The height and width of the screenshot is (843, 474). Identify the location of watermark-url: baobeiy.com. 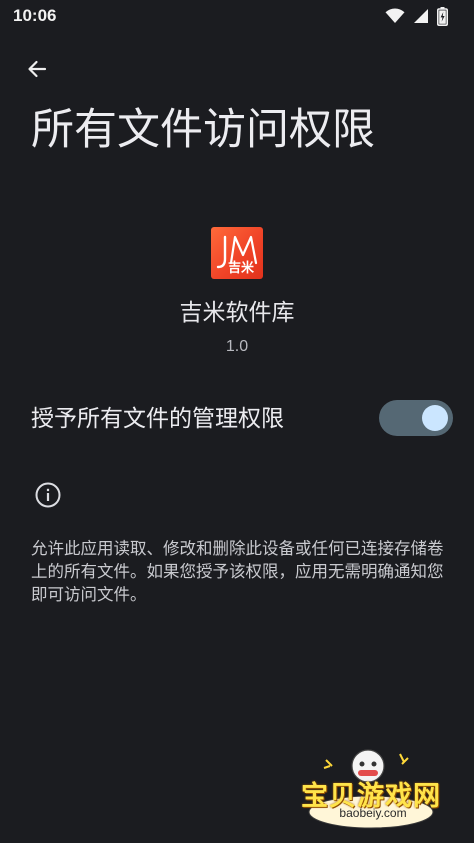
(373, 813).